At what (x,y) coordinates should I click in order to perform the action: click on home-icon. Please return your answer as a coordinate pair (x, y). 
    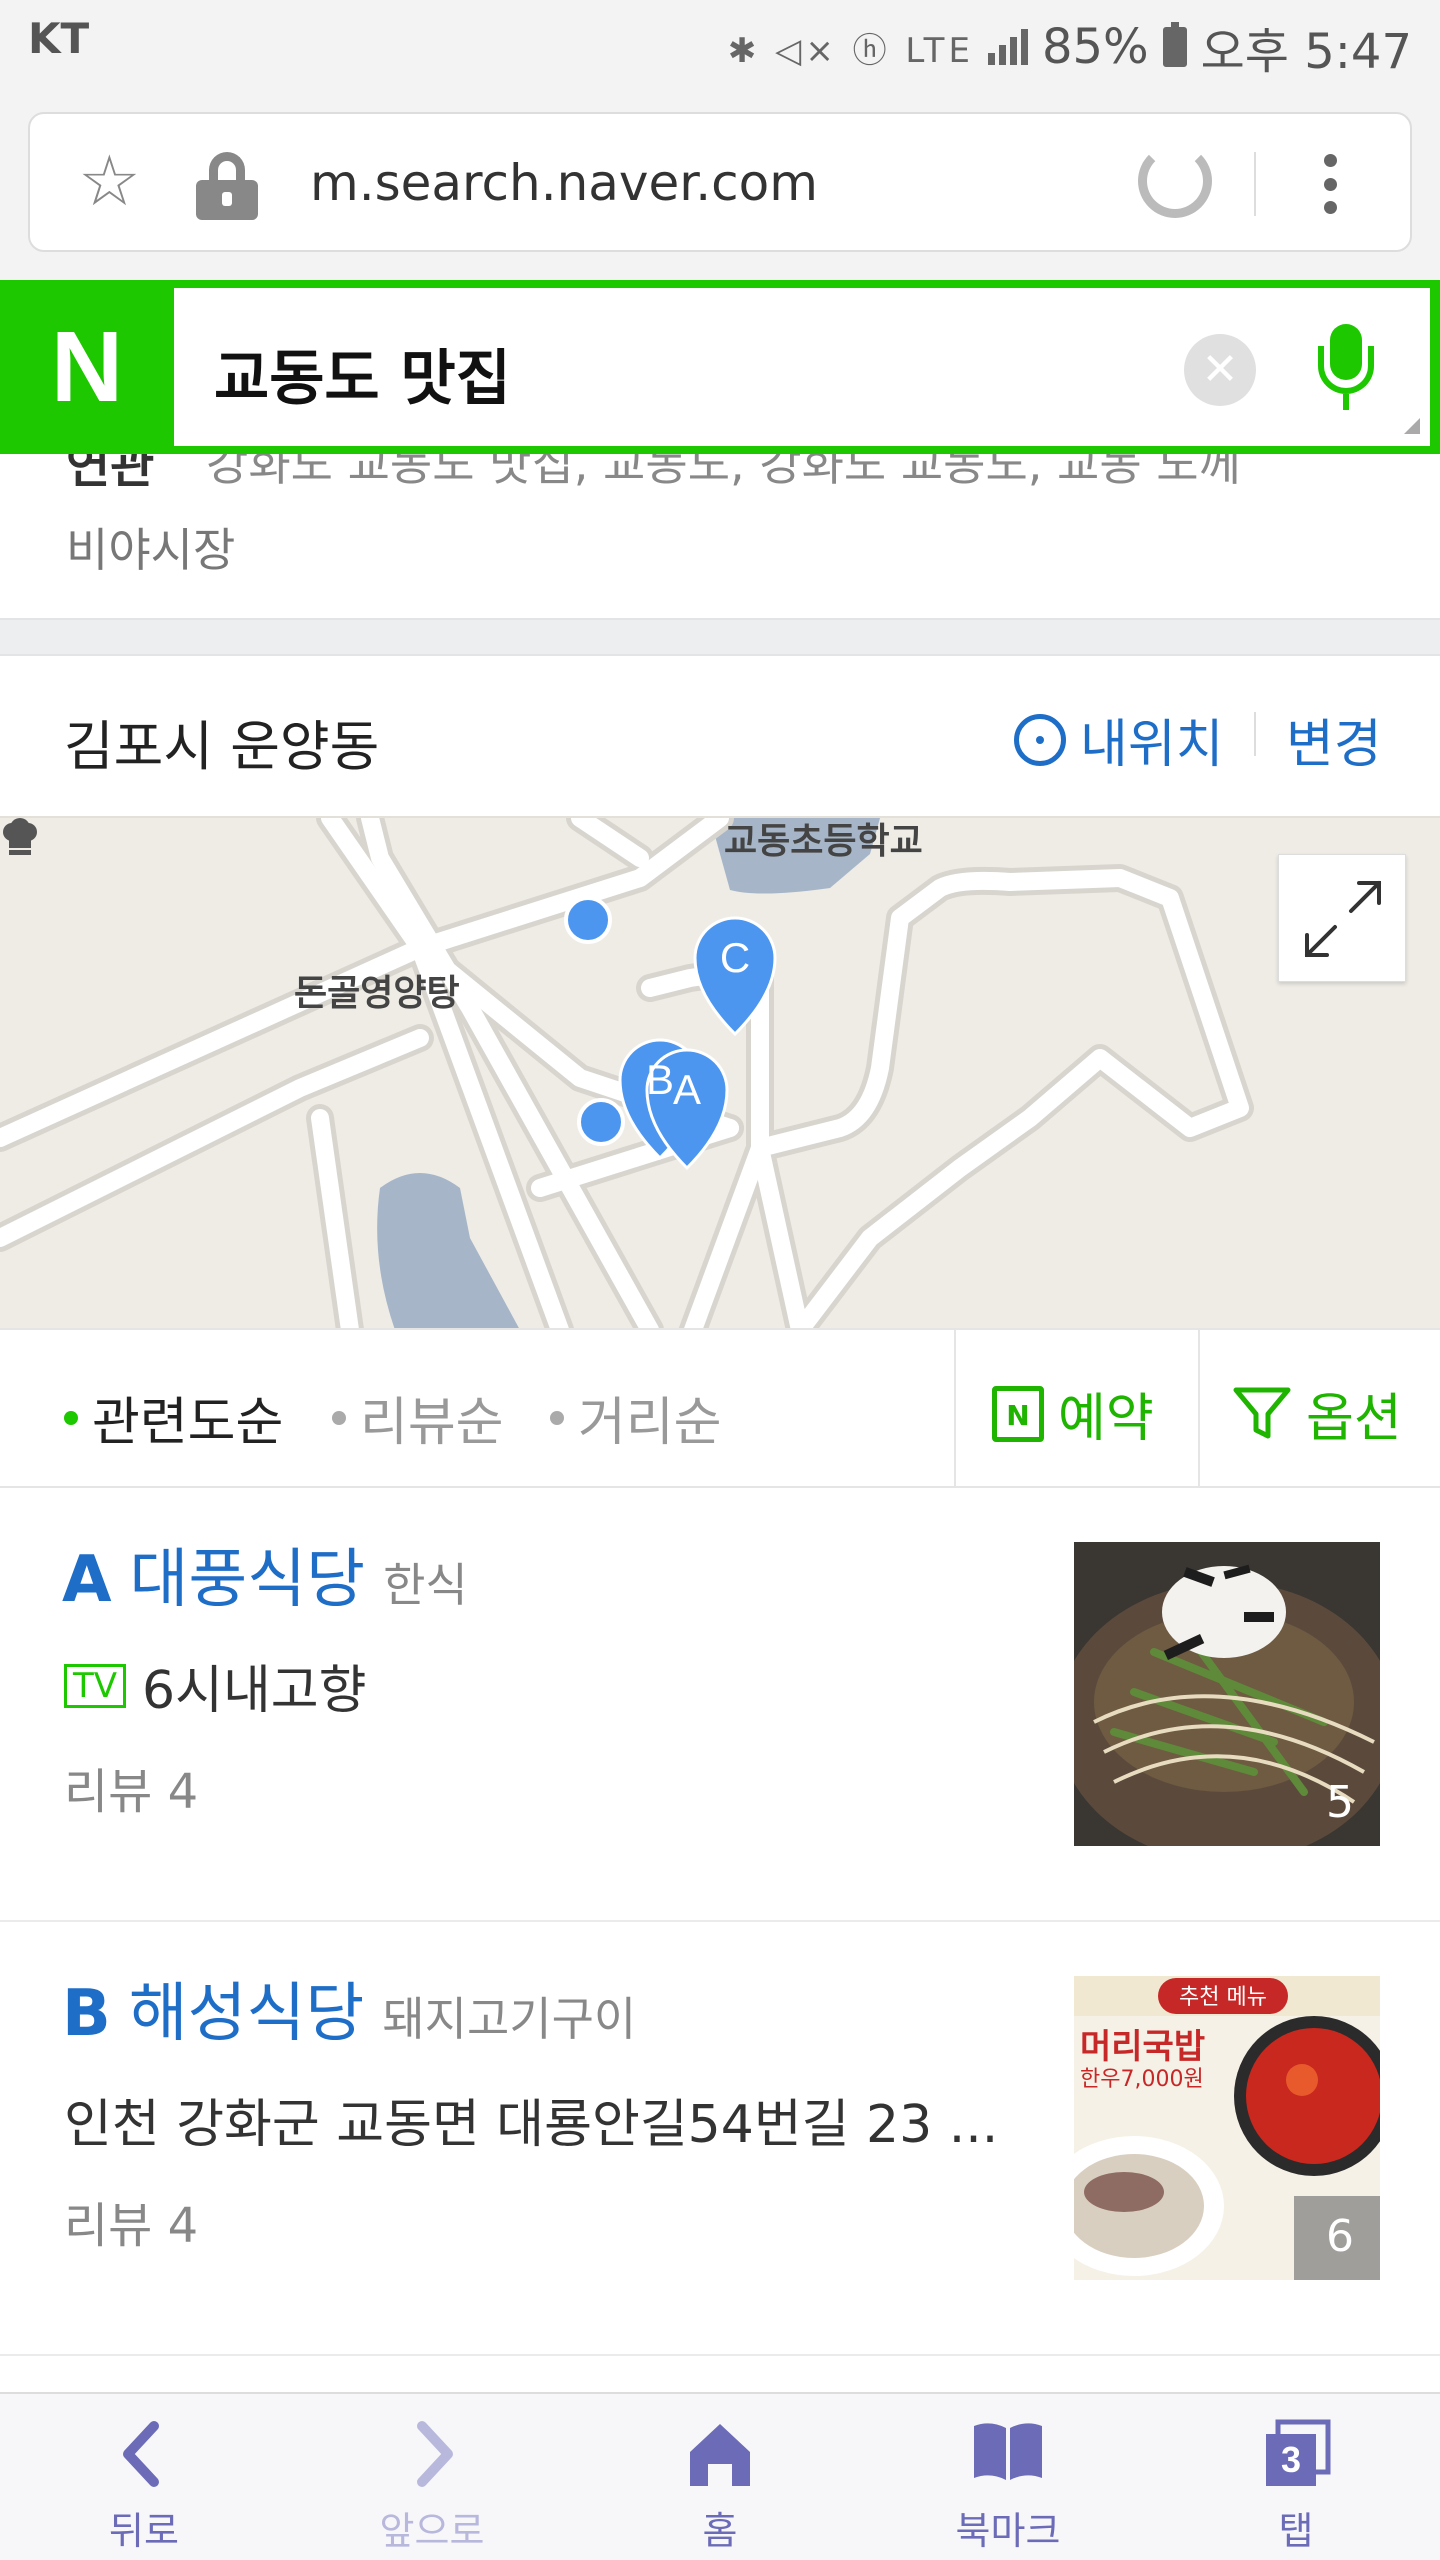
    Looking at the image, I should click on (720, 2455).